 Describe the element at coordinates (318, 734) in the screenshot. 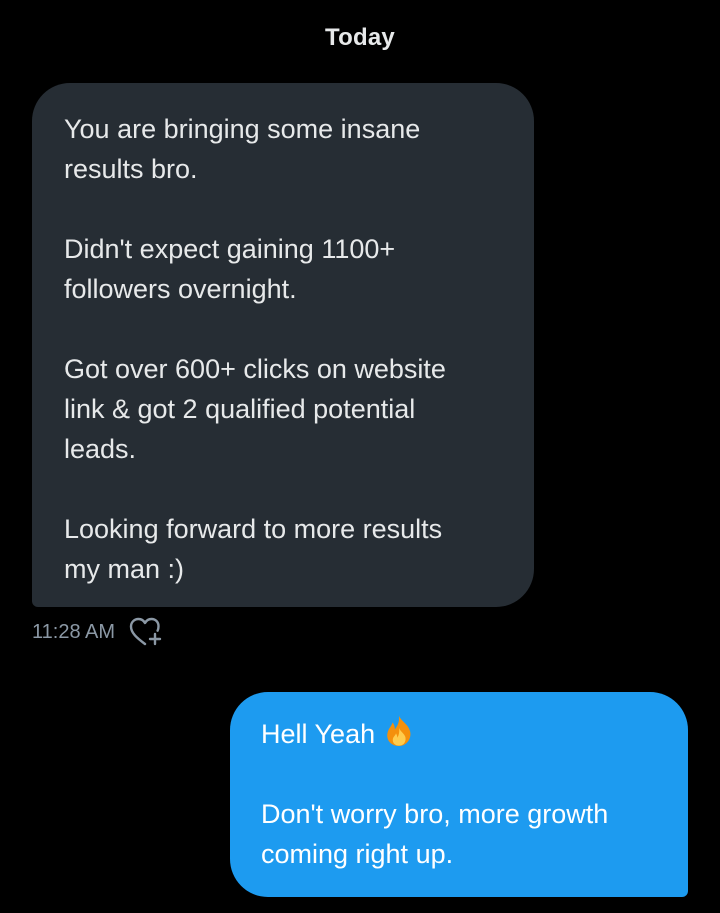

I see `sent-greeting-text: Hell Yeah` at that location.